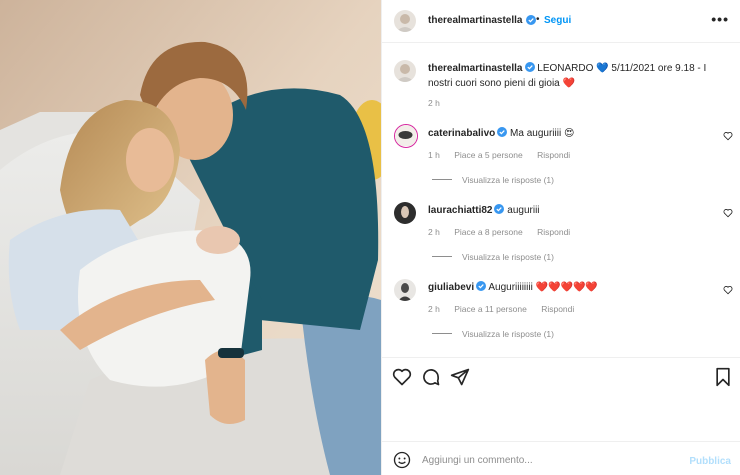 The width and height of the screenshot is (740, 475). Describe the element at coordinates (405, 71) in the screenshot. I see `caption-avatar` at that location.